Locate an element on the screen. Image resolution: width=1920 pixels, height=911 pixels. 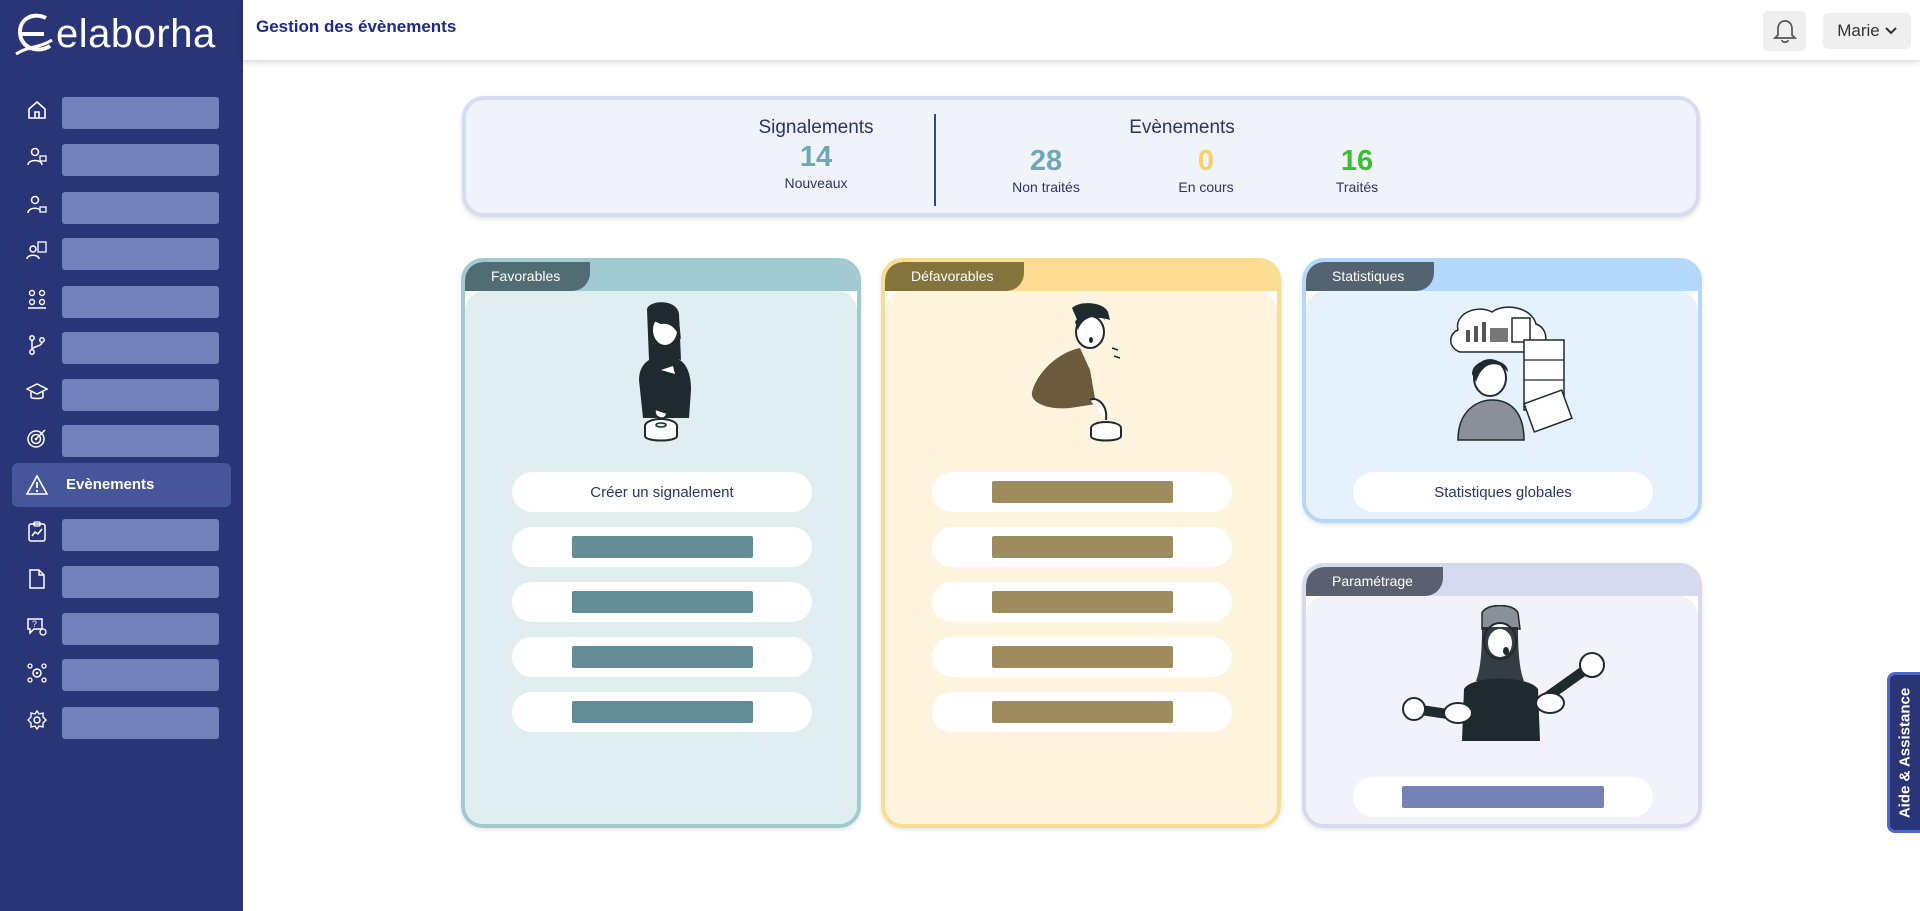
aide-assistance-label: Aide & Assistance is located at coordinates (1905, 752).